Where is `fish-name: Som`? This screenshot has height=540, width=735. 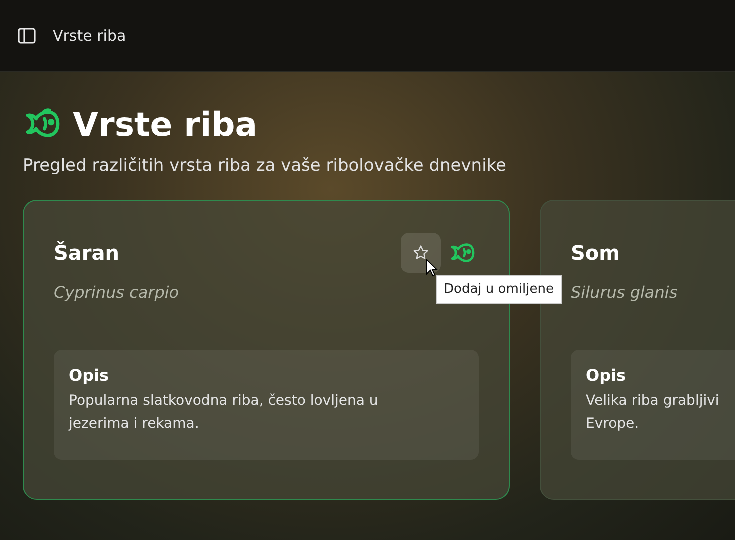
fish-name: Som is located at coordinates (595, 253).